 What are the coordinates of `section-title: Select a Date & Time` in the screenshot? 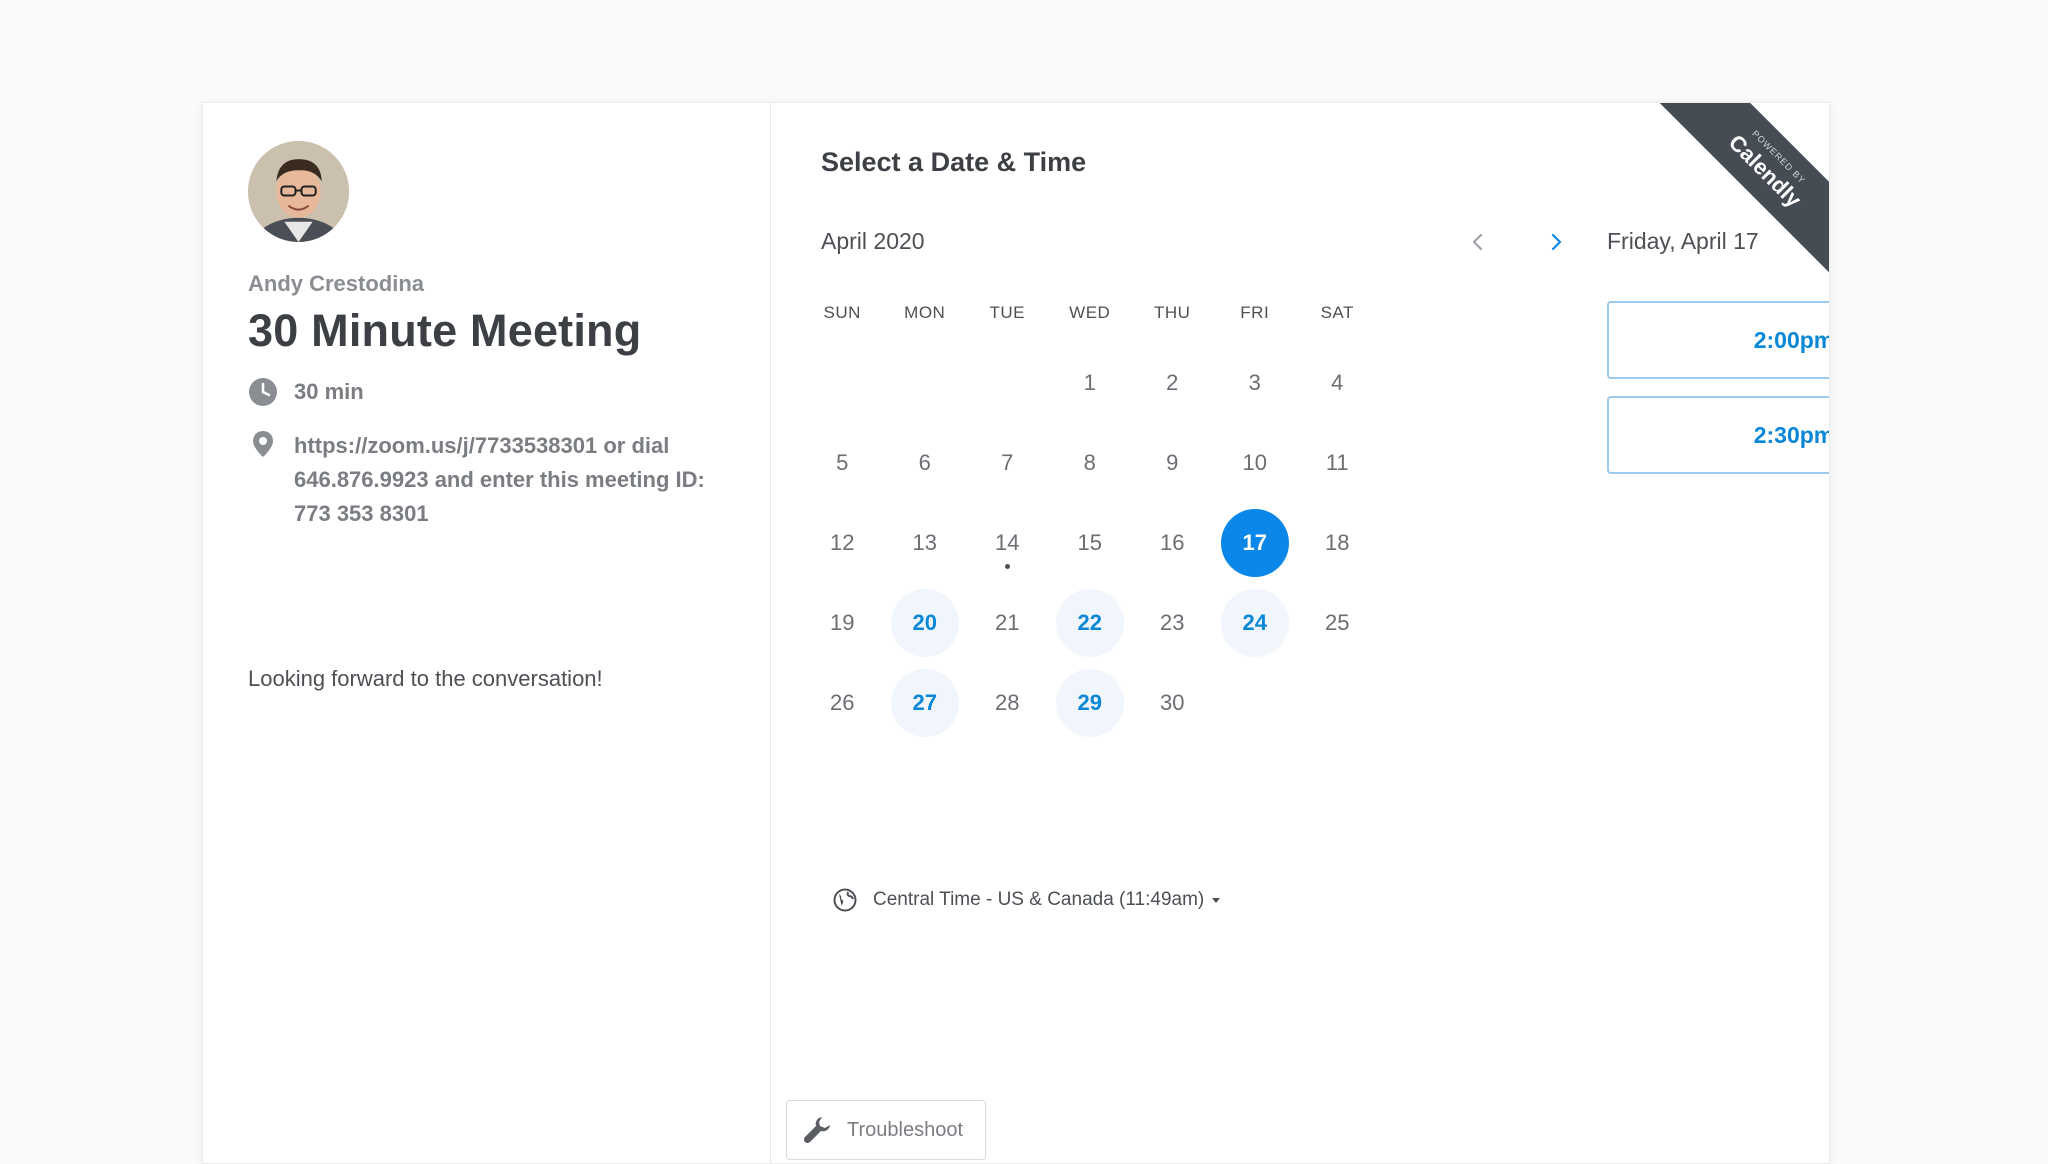 It's located at (954, 162).